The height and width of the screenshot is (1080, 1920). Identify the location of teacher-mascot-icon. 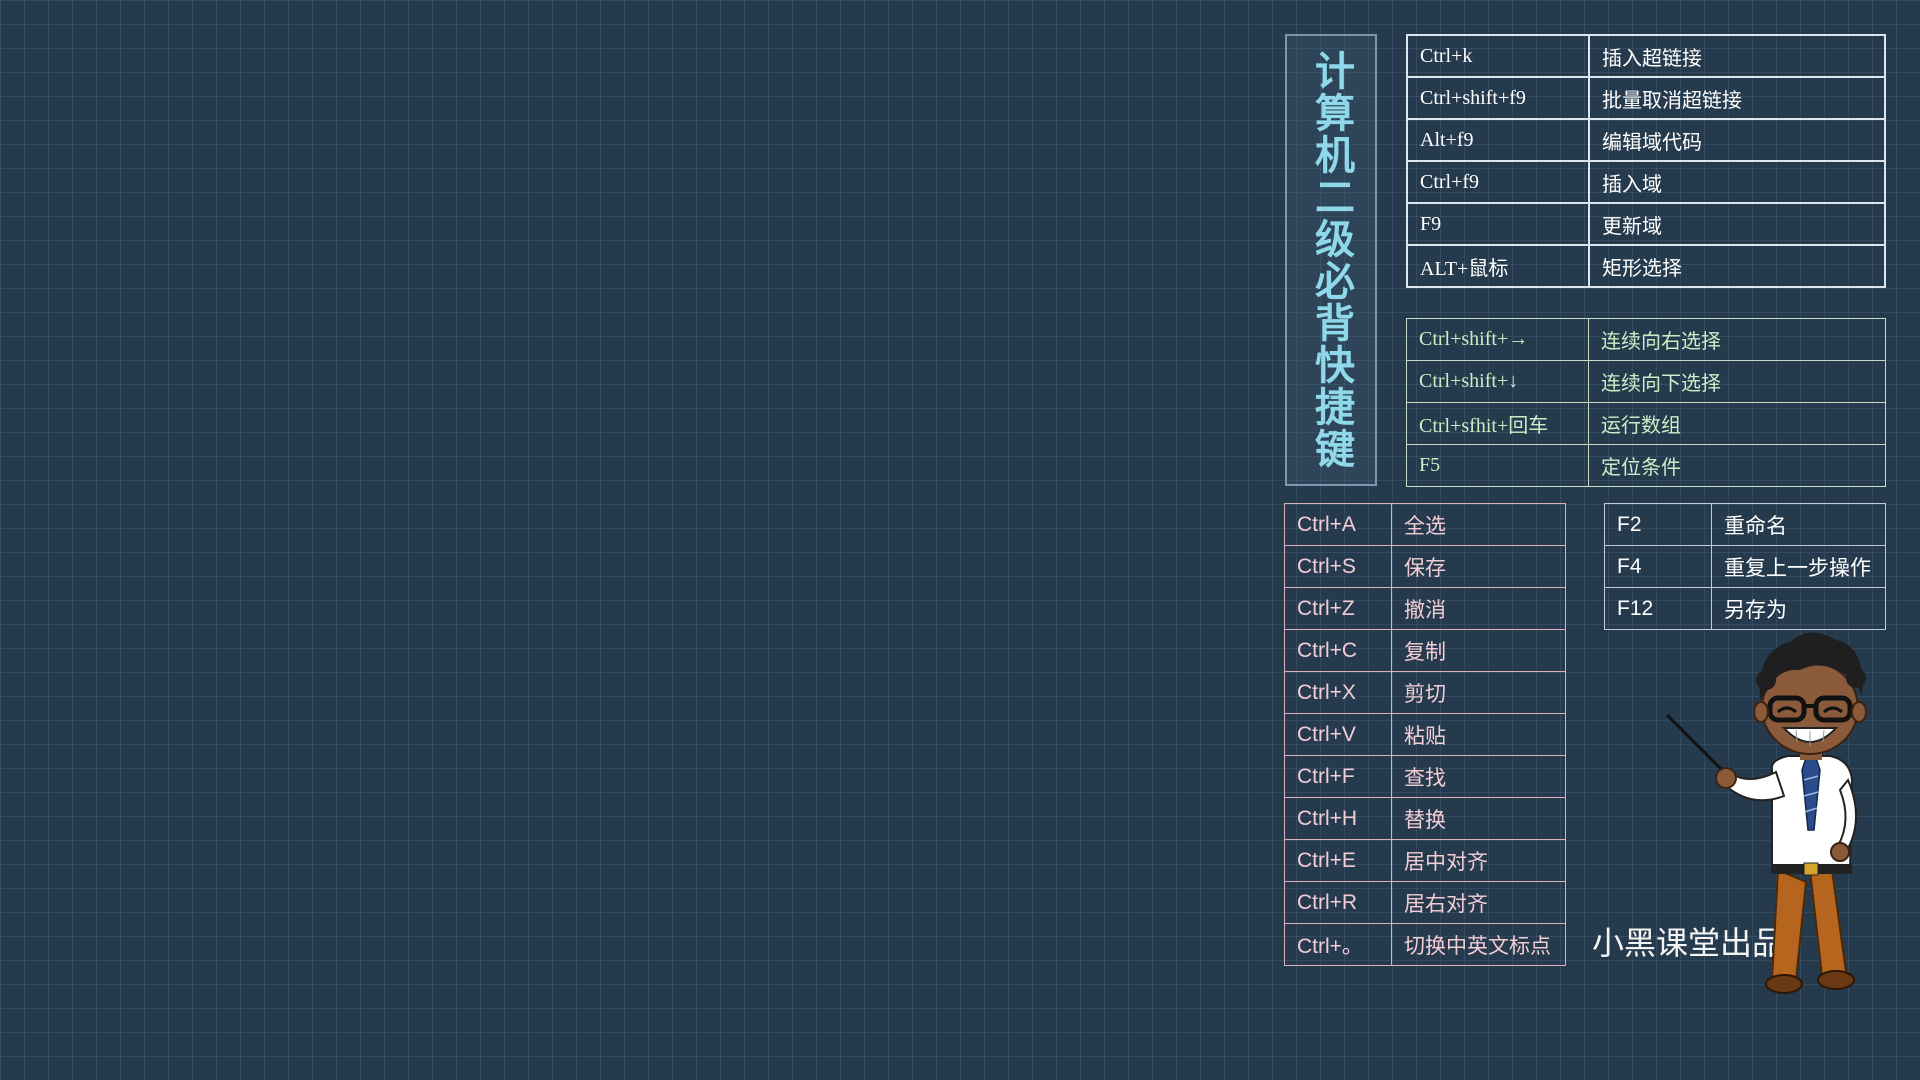
(1766, 813).